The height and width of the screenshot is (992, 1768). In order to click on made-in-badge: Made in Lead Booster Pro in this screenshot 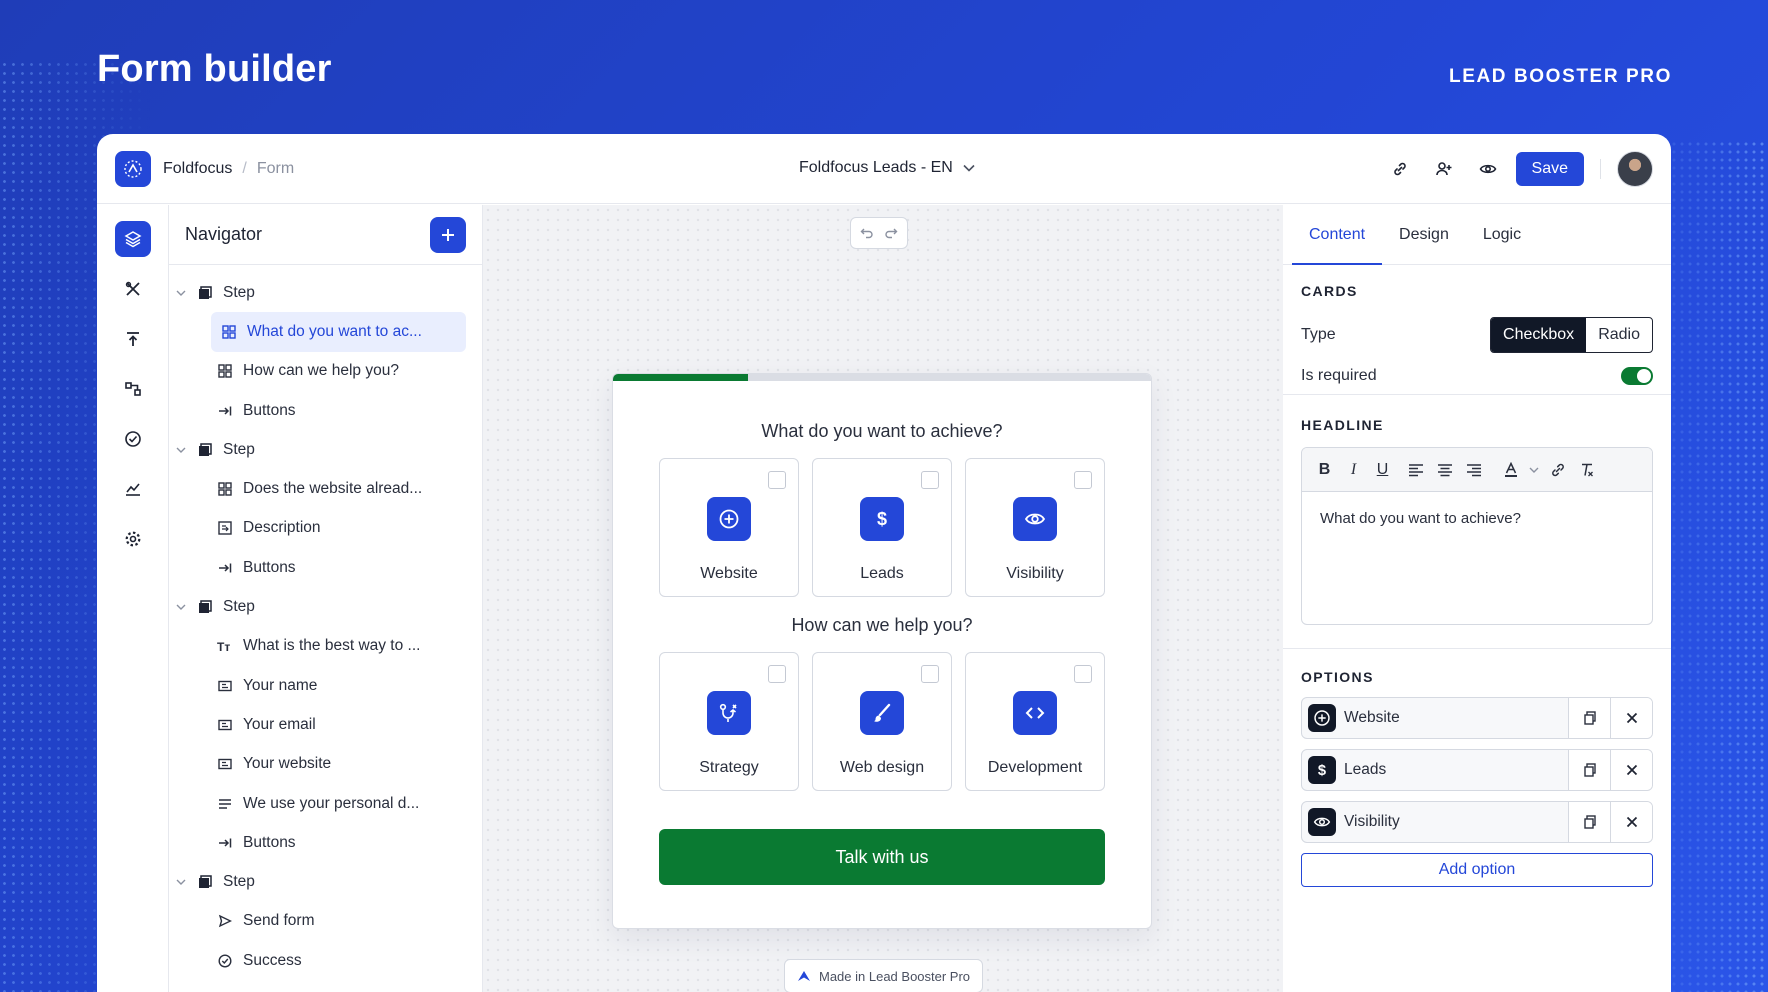, I will do `click(883, 975)`.